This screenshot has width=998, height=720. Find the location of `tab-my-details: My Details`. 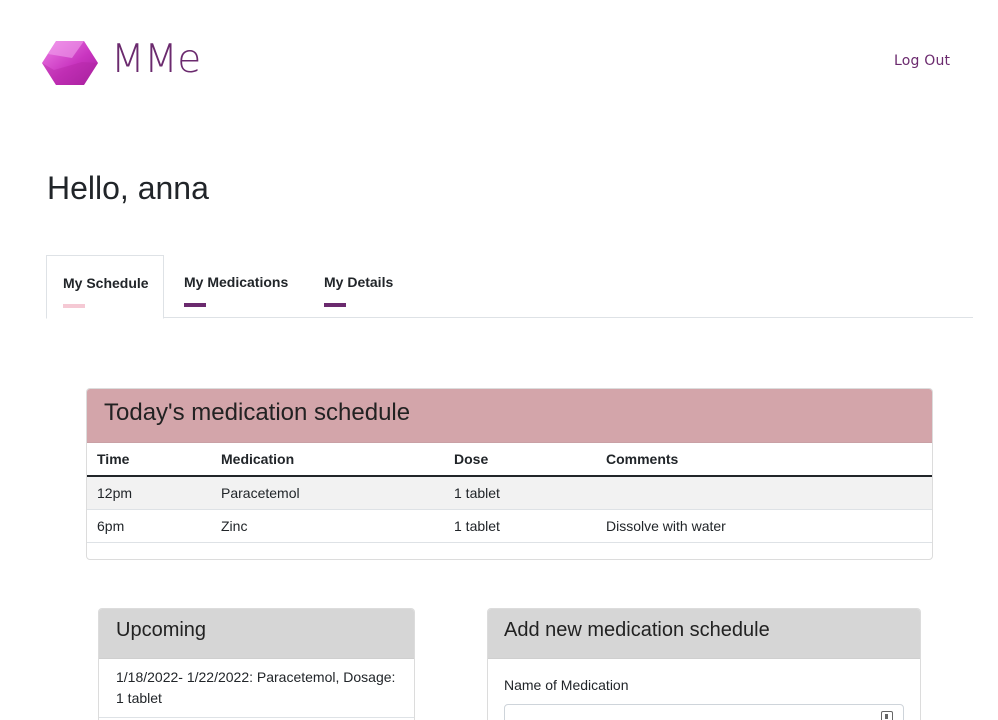

tab-my-details: My Details is located at coordinates (374, 286).